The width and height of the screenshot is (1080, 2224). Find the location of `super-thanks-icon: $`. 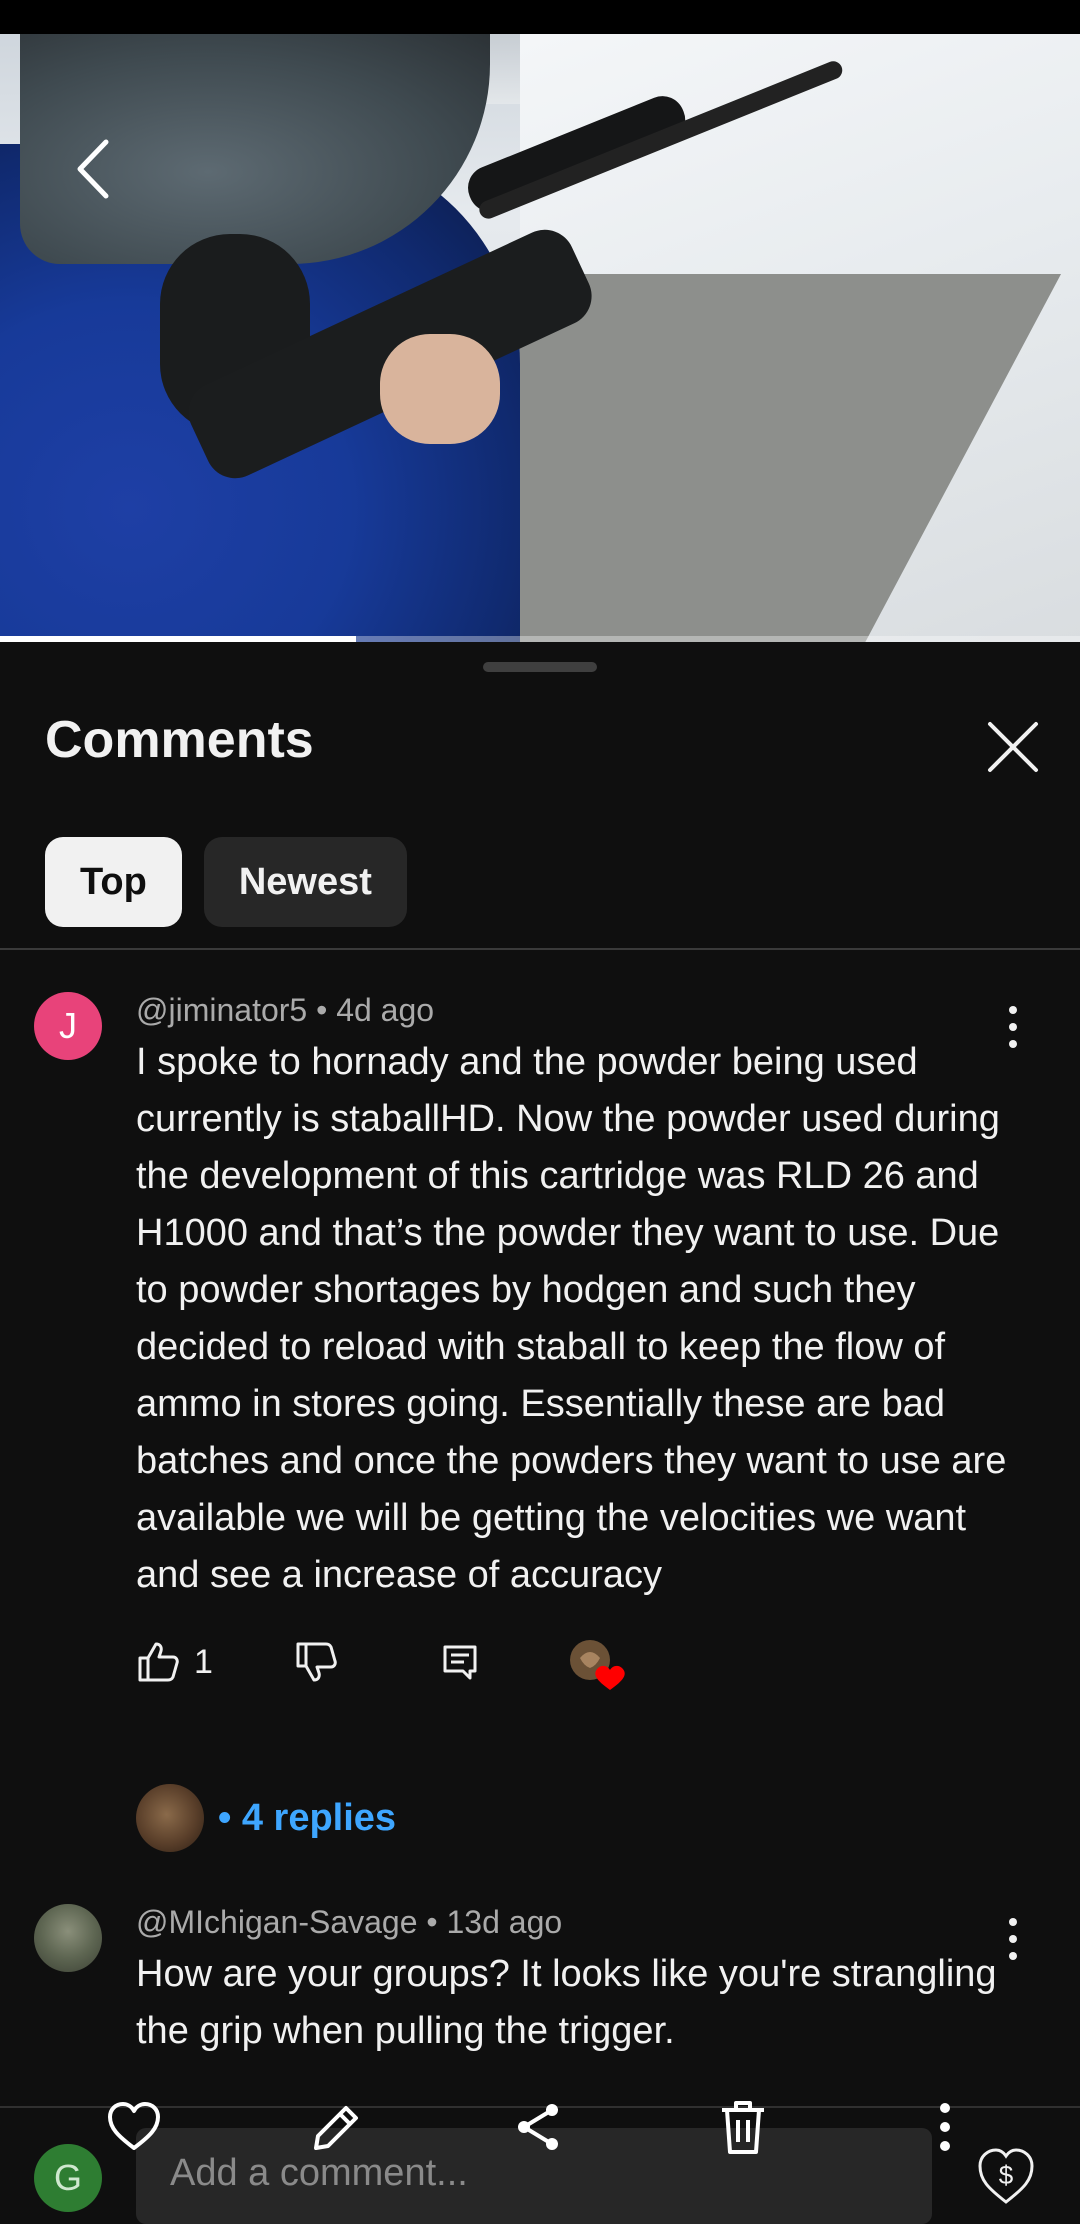

super-thanks-icon: $ is located at coordinates (1006, 2176).